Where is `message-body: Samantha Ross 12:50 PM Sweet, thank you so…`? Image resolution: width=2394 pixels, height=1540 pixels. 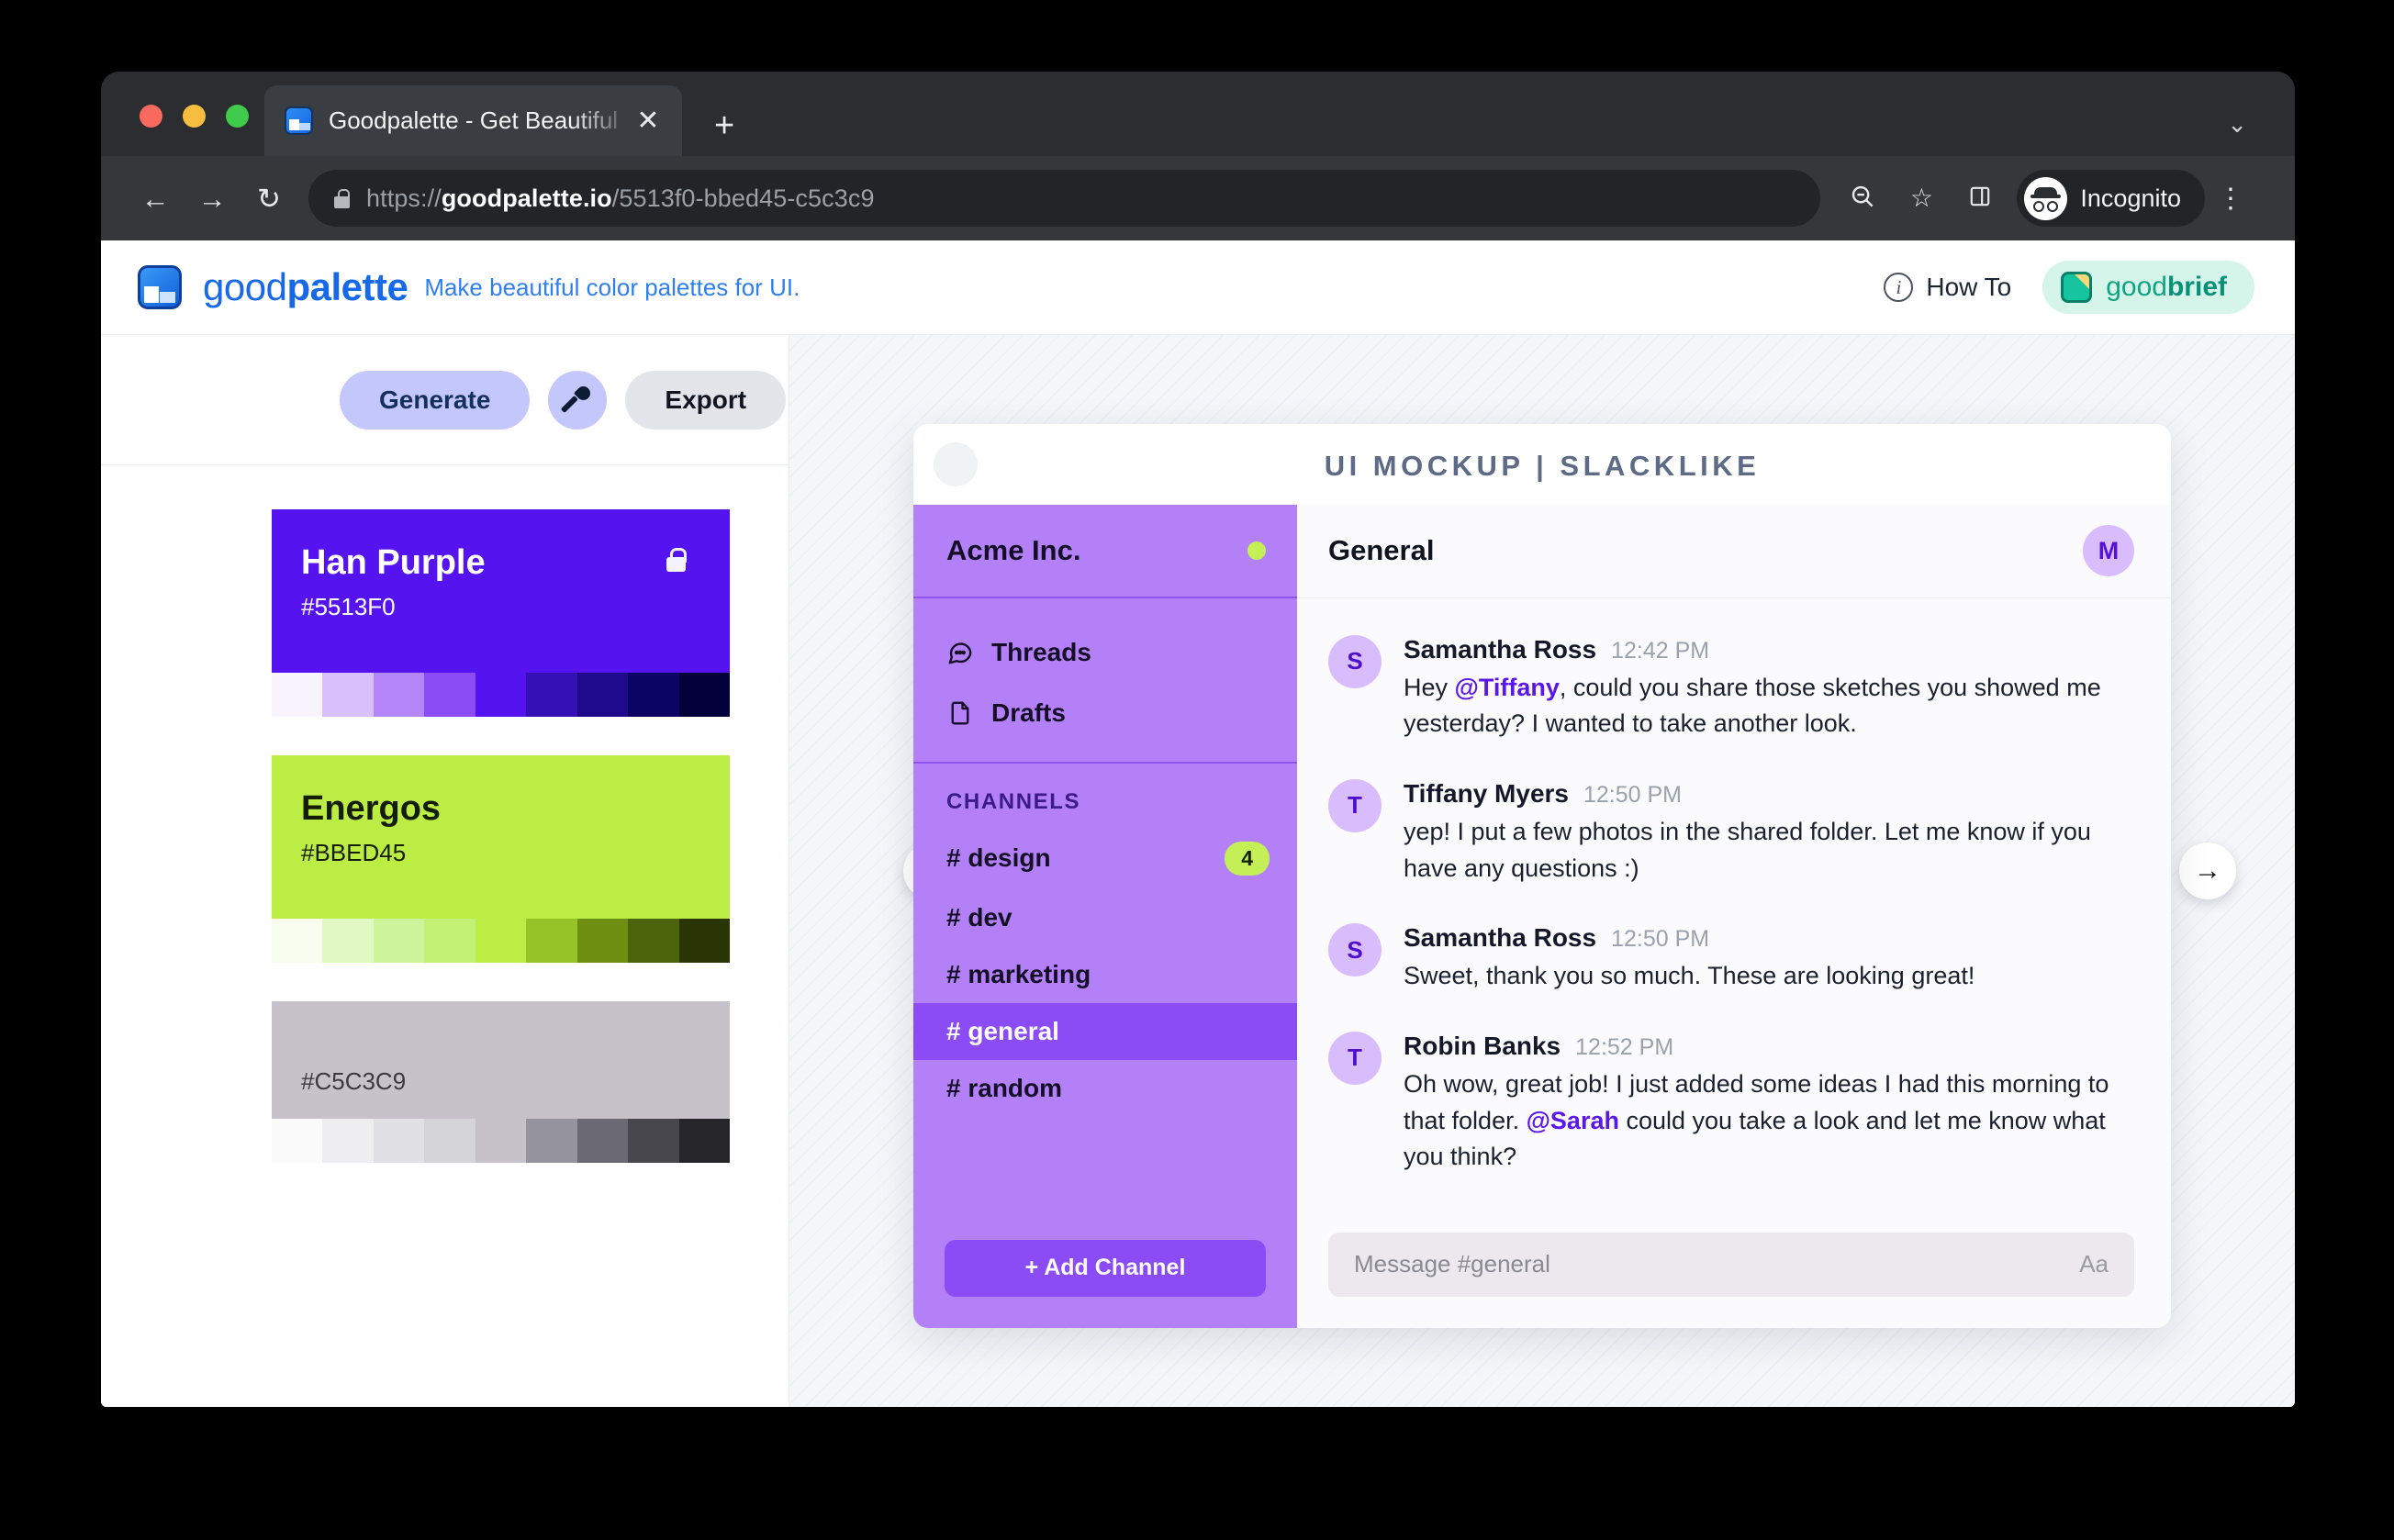 message-body: Samantha Ross 12:50 PM Sweet, thank you so… is located at coordinates (1689, 959).